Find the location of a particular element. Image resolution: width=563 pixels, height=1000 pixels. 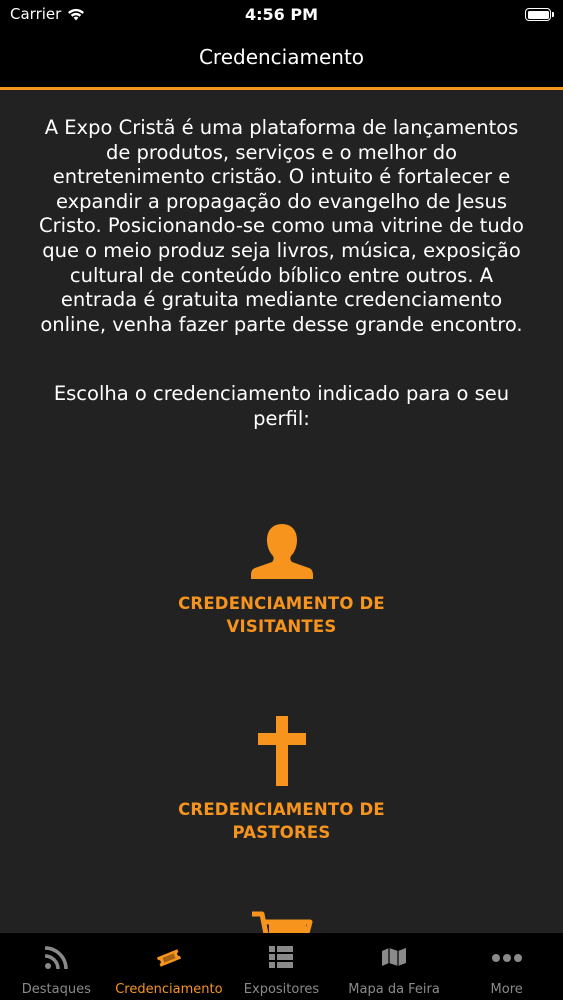

visitor-registration-option: CREDENCIAMENTO DE VISITANTES is located at coordinates (281, 580).